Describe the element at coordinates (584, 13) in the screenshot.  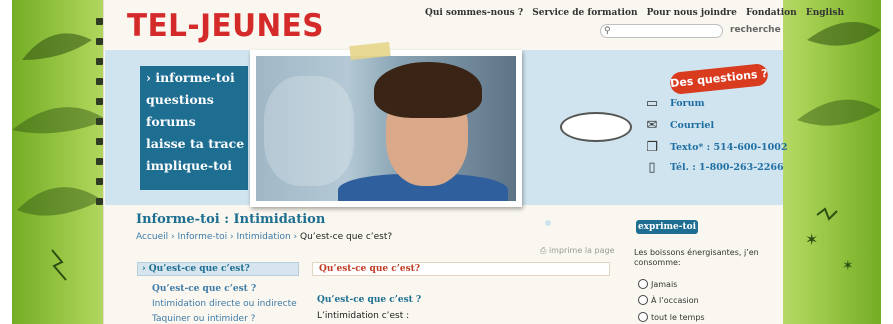
I see `nav-link-service-de-formation: Service de formation` at that location.